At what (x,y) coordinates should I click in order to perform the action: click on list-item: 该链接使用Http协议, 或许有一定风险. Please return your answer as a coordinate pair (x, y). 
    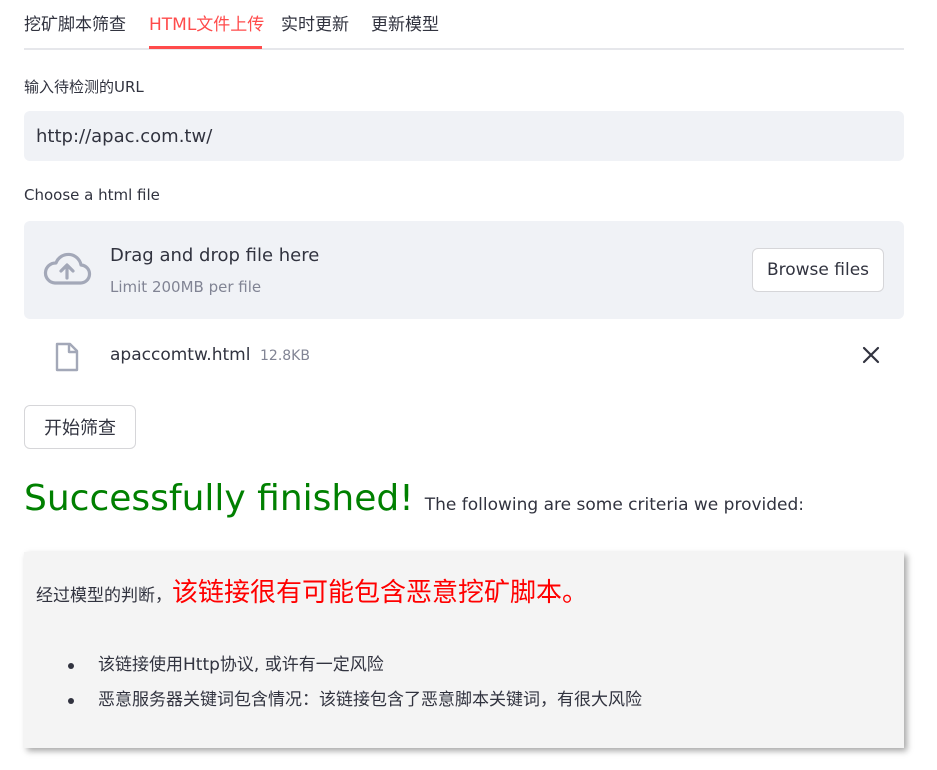
    Looking at the image, I should click on (355, 669).